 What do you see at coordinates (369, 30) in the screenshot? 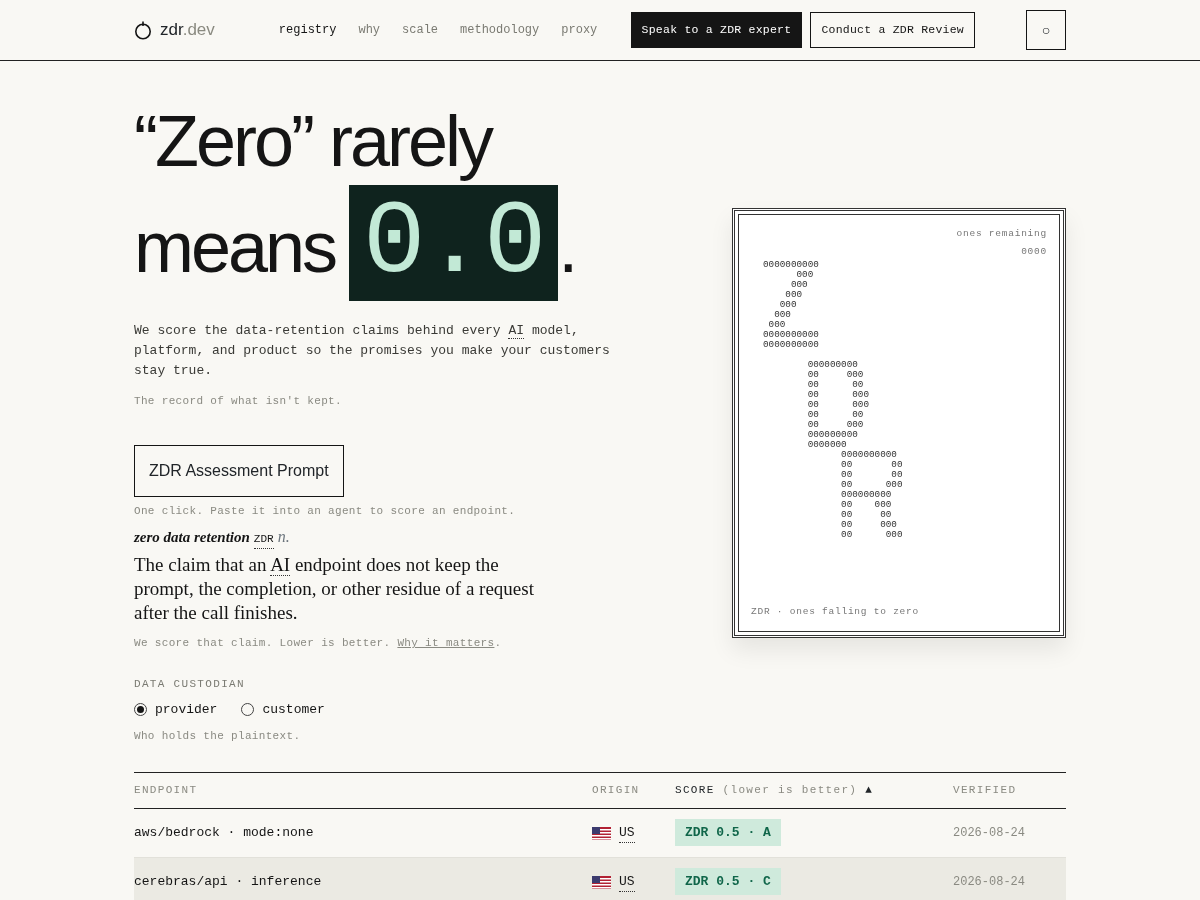
I see `nav-link: why` at bounding box center [369, 30].